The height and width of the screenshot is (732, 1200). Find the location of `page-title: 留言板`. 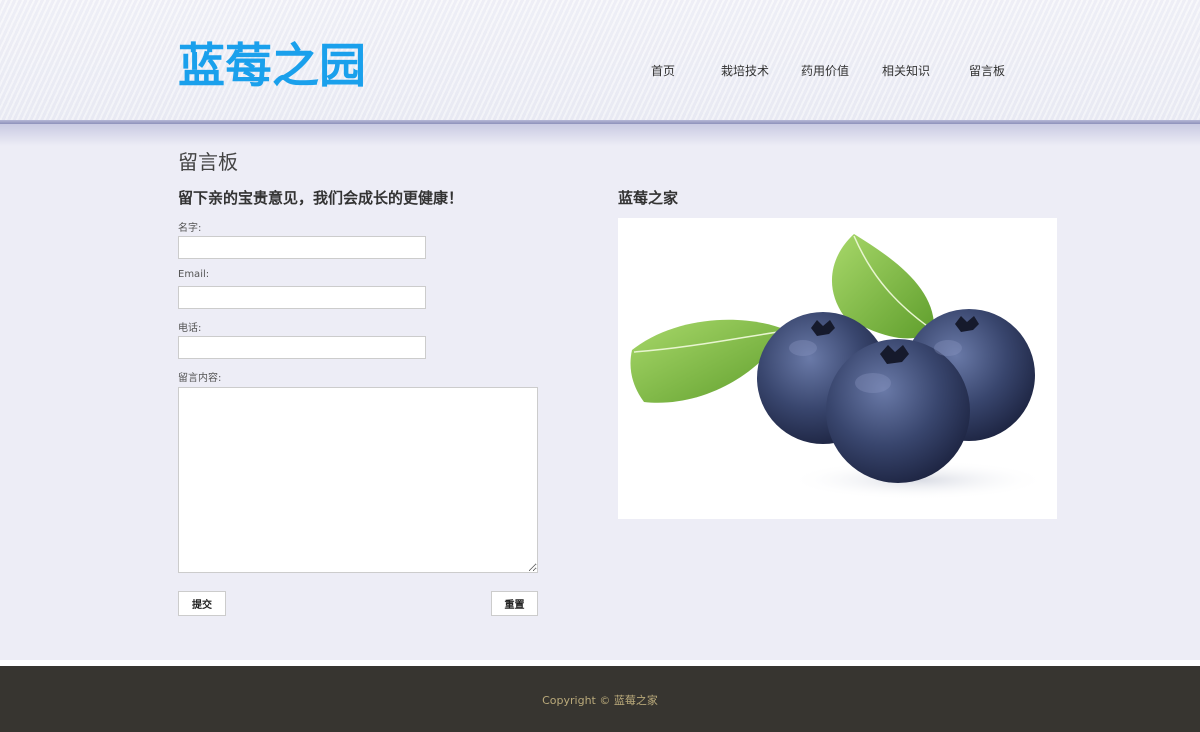

page-title: 留言板 is located at coordinates (208, 162).